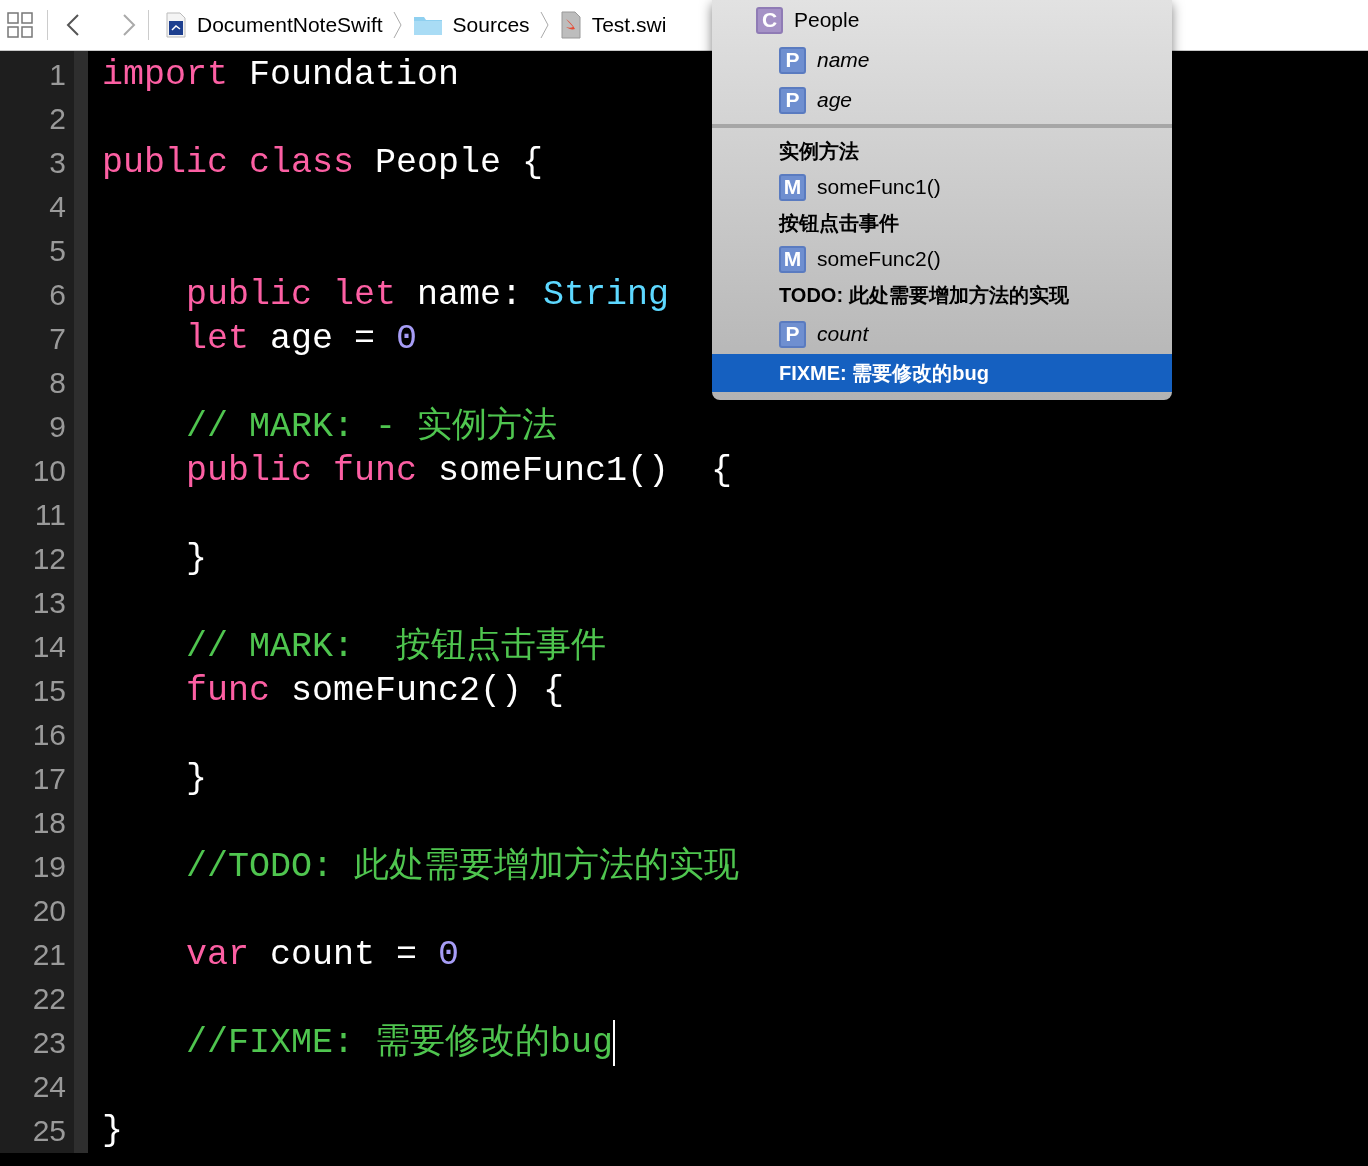  I want to click on code-line: //FIXME: 需要修改的bug, so click(399, 1043).